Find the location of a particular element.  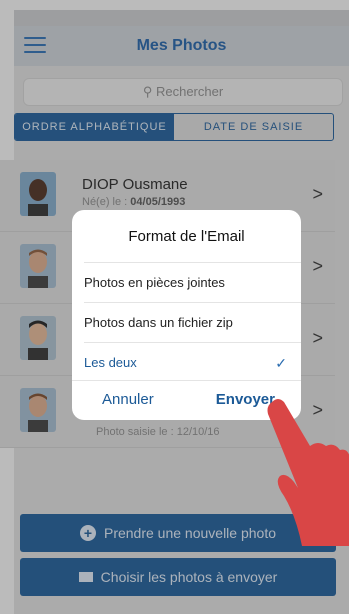

checkmark-icon: ✓ is located at coordinates (281, 363).